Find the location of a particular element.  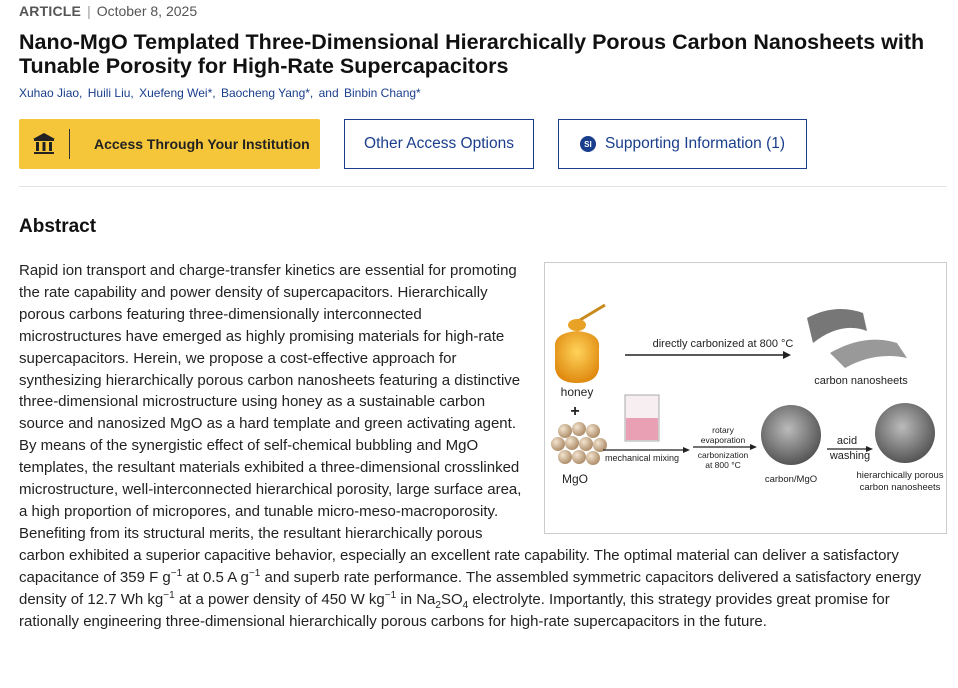

carbonization-label-2: at 800 °C is located at coordinates (723, 465).